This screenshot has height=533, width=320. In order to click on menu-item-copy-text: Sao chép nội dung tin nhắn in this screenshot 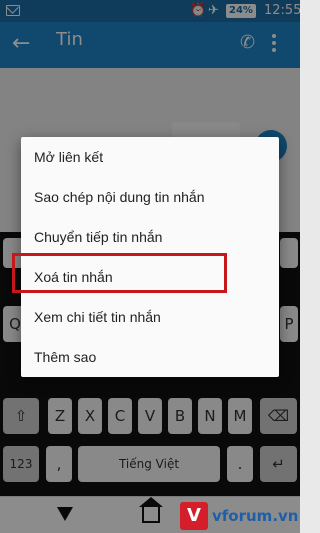, I will do `click(150, 197)`.